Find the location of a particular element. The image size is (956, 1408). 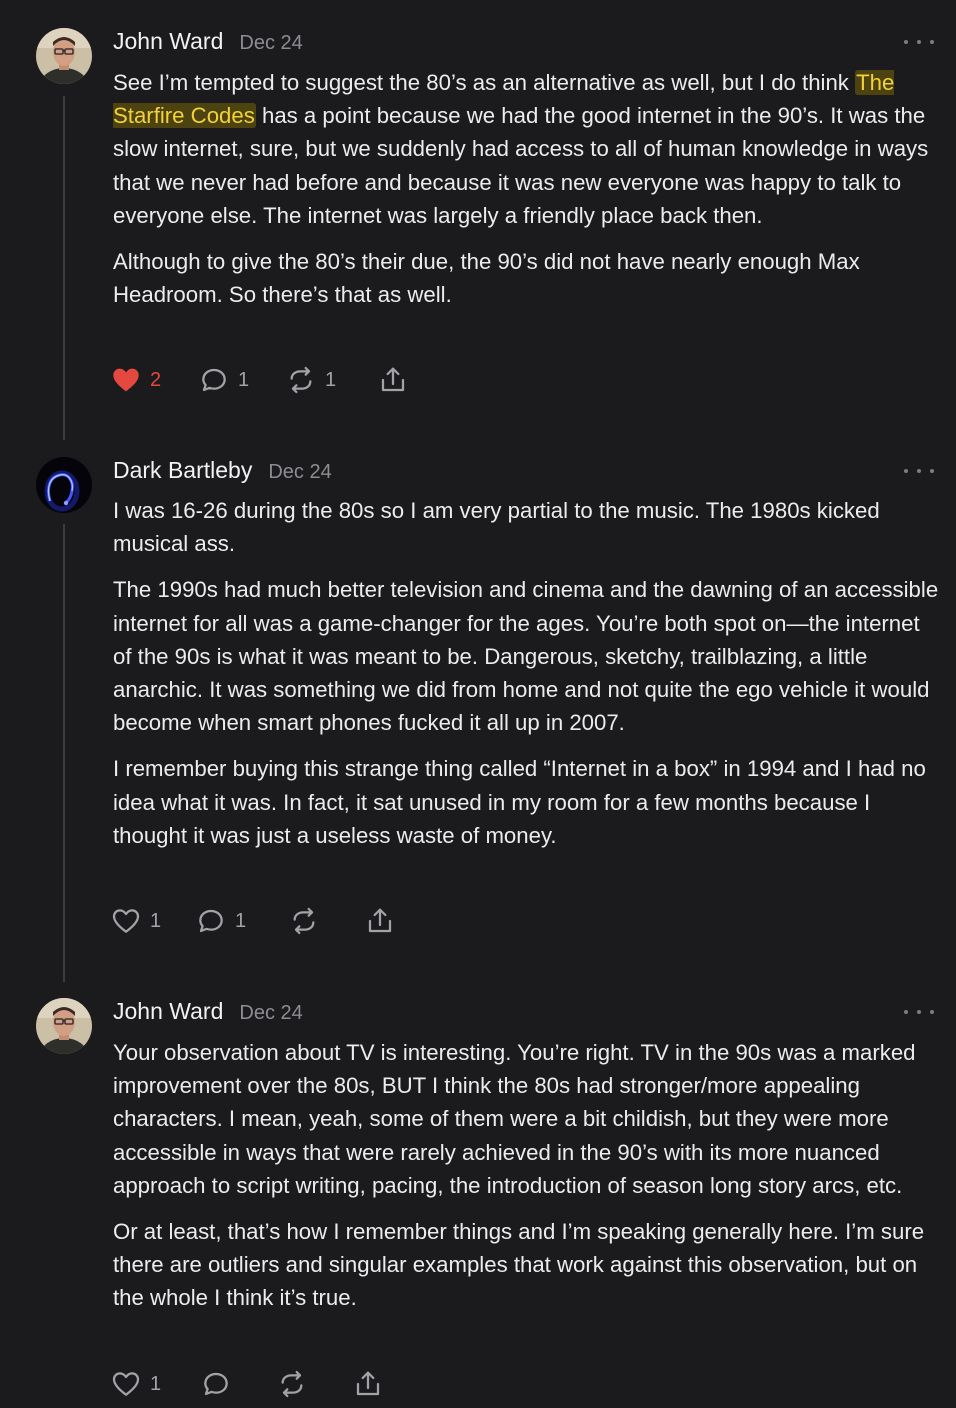

dark-bartleby-avatar-image is located at coordinates (64, 485).